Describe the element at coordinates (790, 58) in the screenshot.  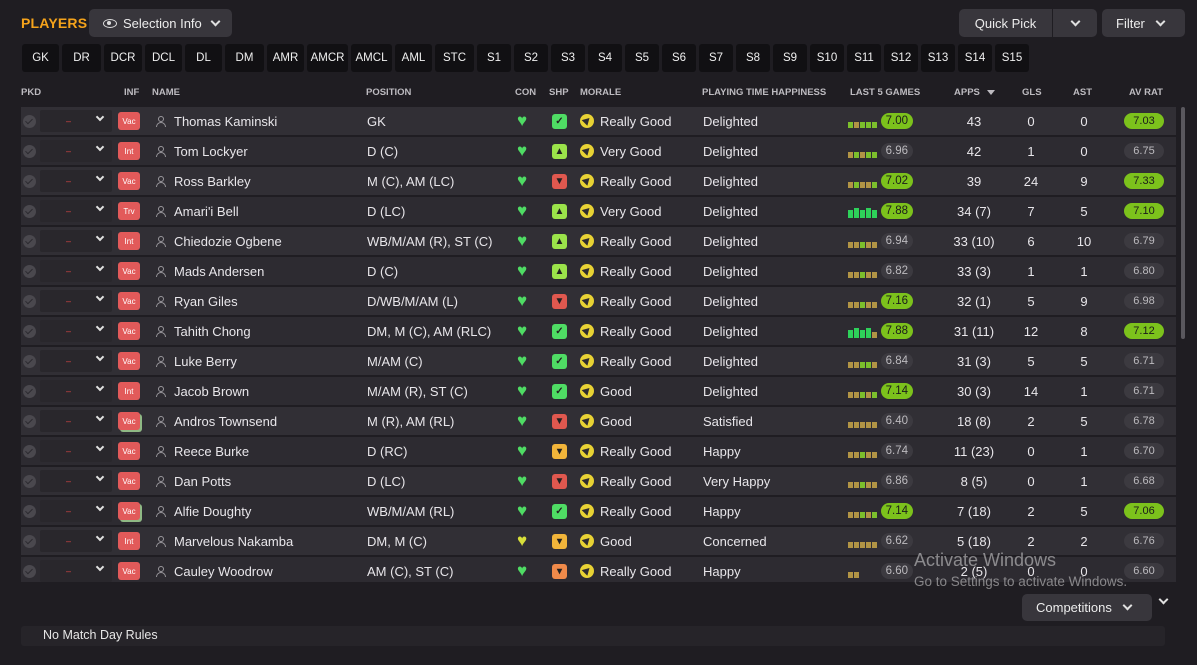
I see `position-tab-s9: S9` at that location.